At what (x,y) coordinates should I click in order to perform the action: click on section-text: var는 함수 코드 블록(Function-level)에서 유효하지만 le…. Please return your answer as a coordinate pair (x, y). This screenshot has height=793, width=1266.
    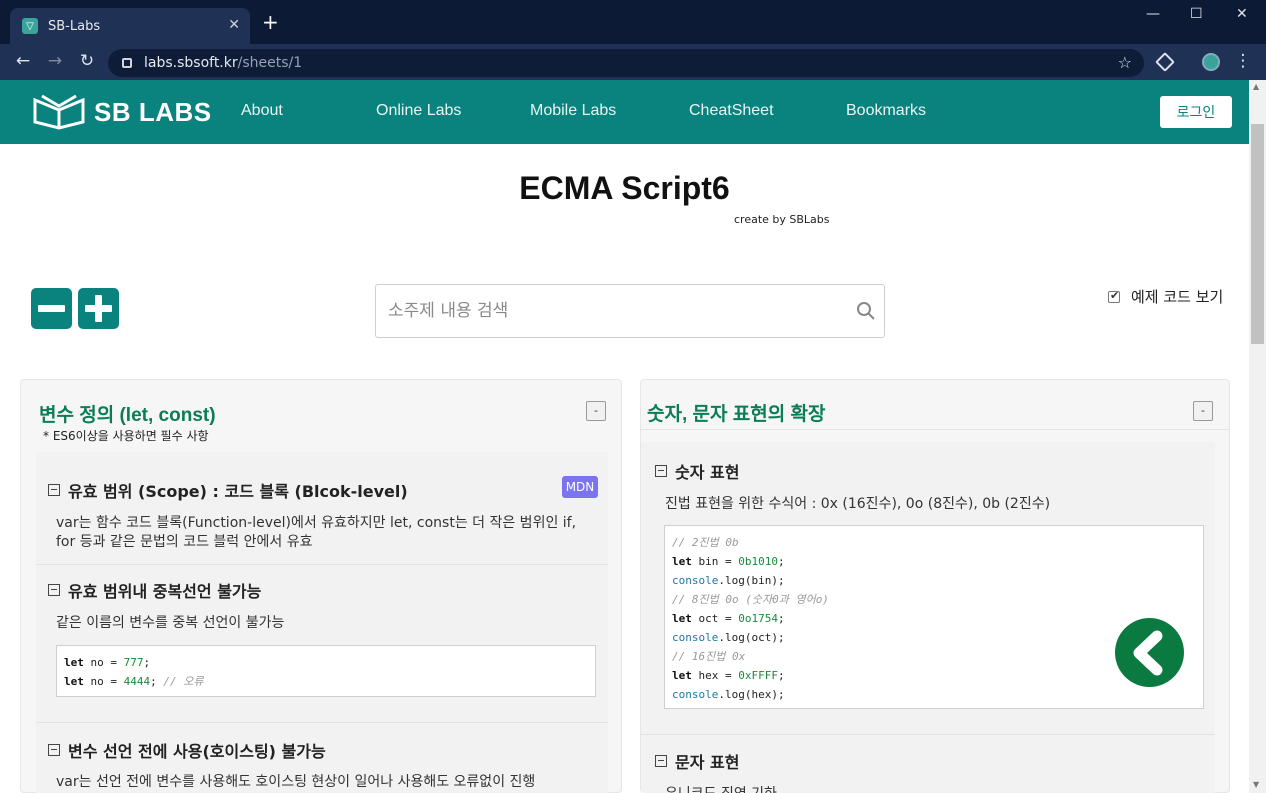
    Looking at the image, I should click on (316, 533).